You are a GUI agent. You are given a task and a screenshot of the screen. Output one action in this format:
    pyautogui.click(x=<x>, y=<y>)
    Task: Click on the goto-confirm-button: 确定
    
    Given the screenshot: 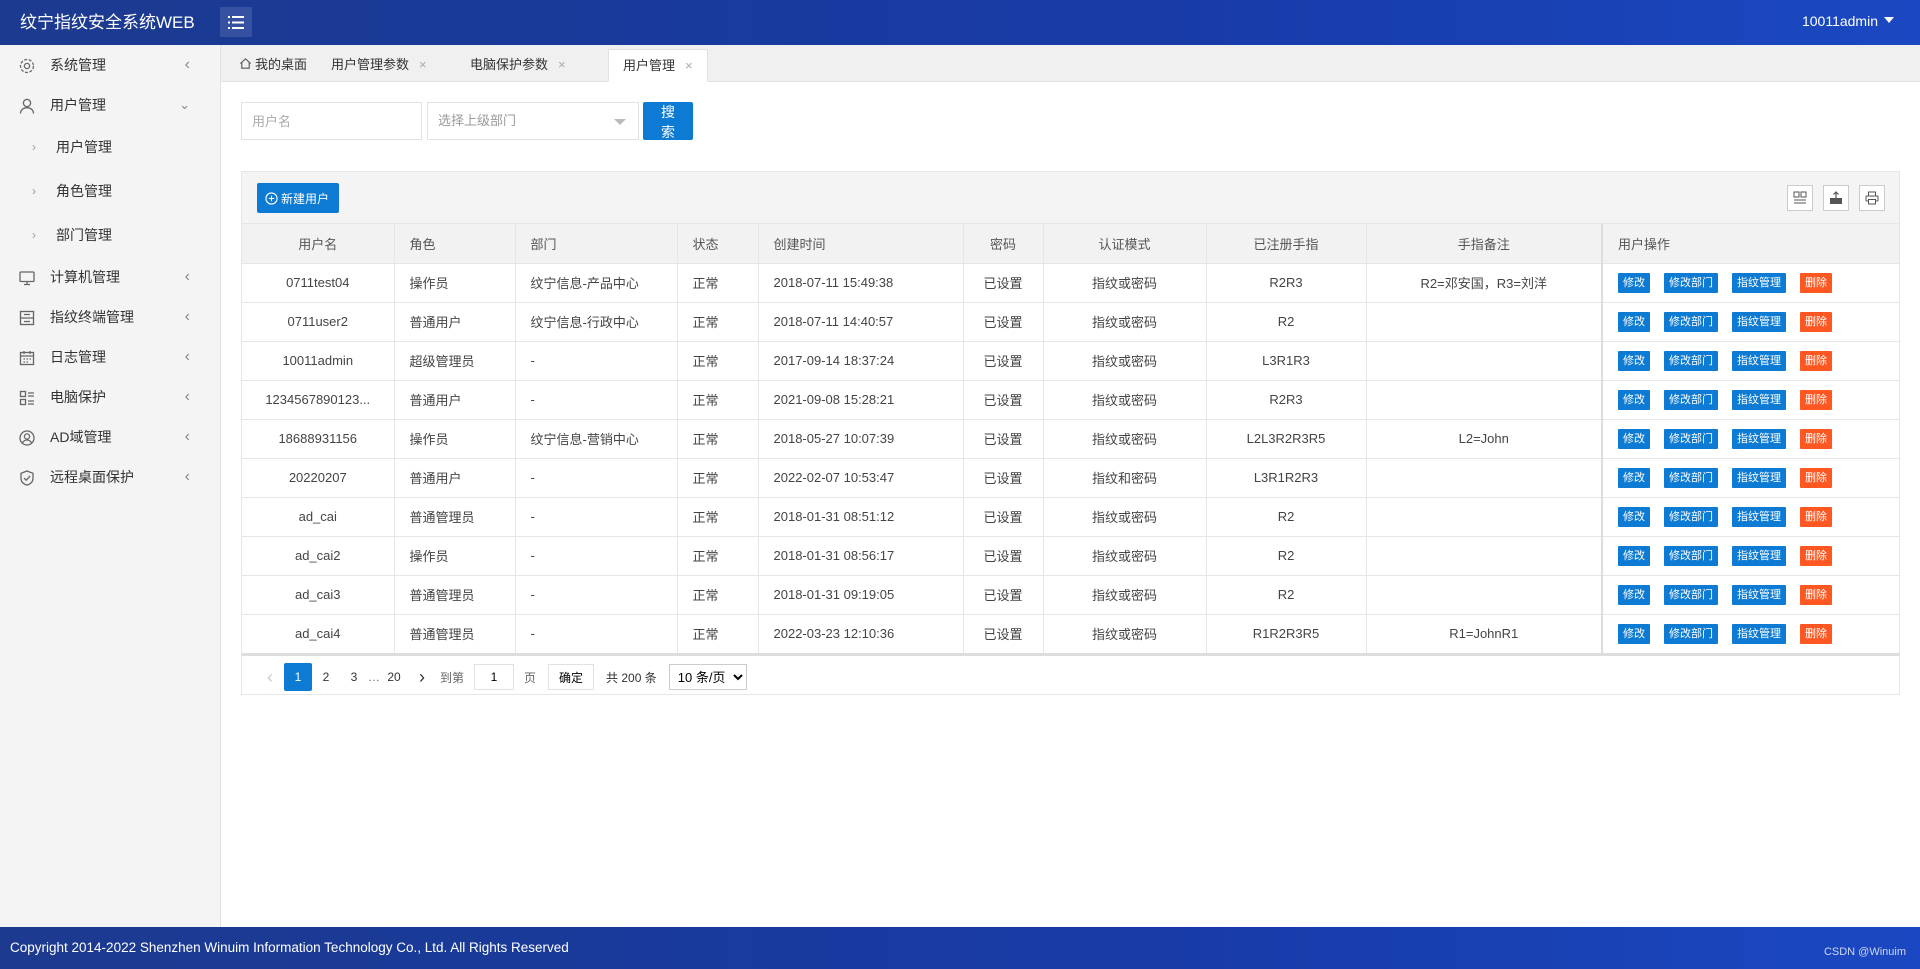 What is the action you would take?
    pyautogui.click(x=571, y=677)
    